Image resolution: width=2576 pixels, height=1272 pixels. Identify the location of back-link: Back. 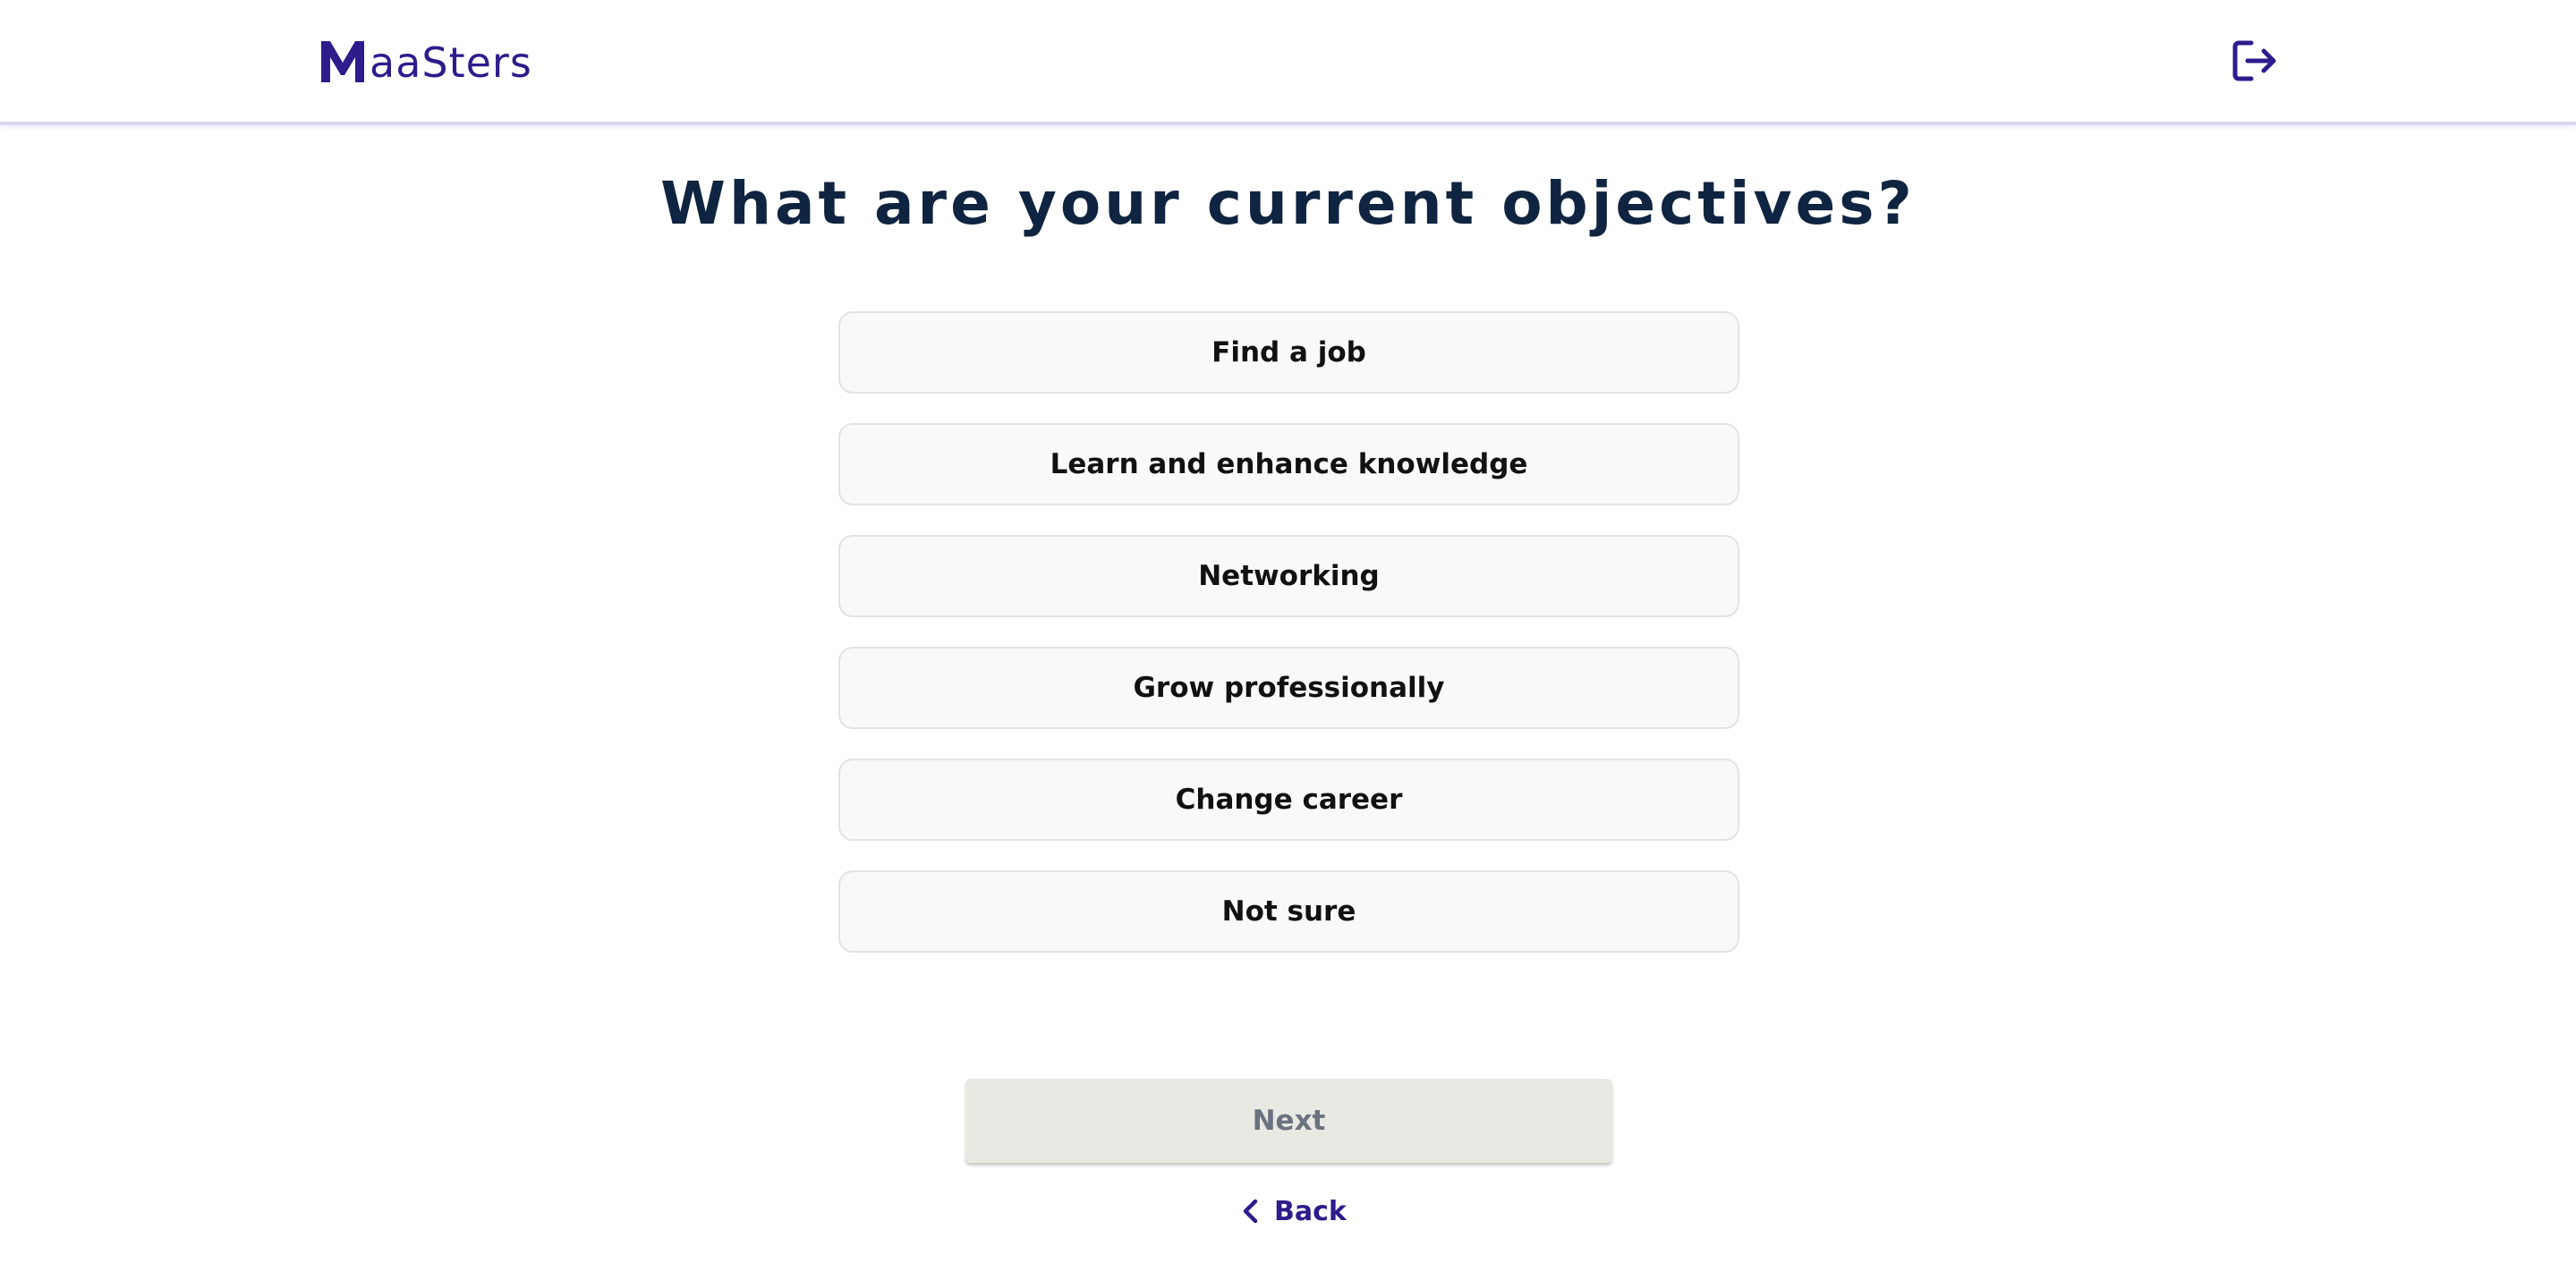
(1292, 1211).